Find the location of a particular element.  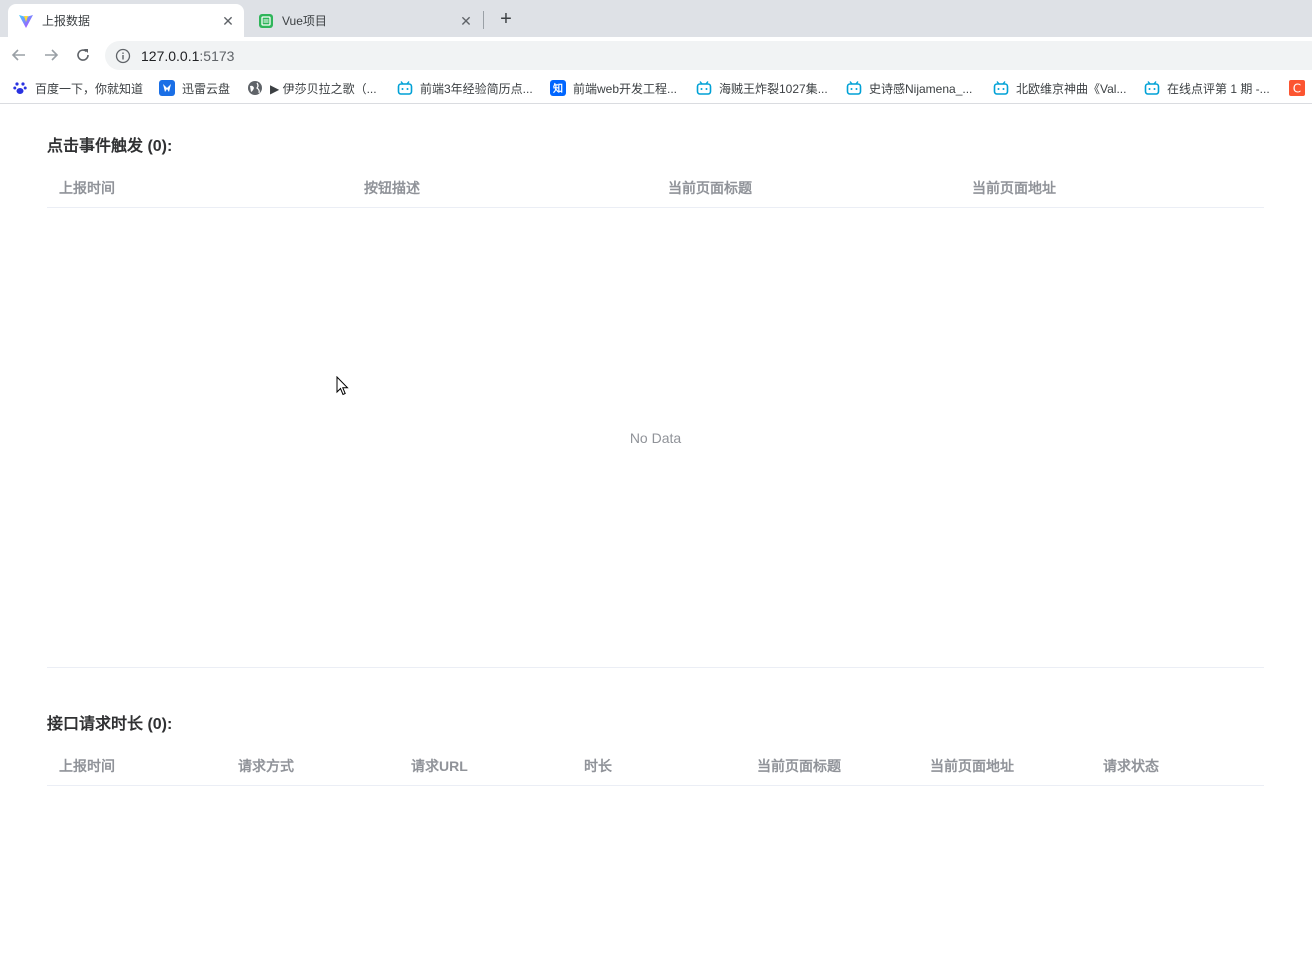

request-duration-table: 上报时间 请求方式 请求URL 时长 当前页面标题 当前页面地址 请求状态 is located at coordinates (655, 765).